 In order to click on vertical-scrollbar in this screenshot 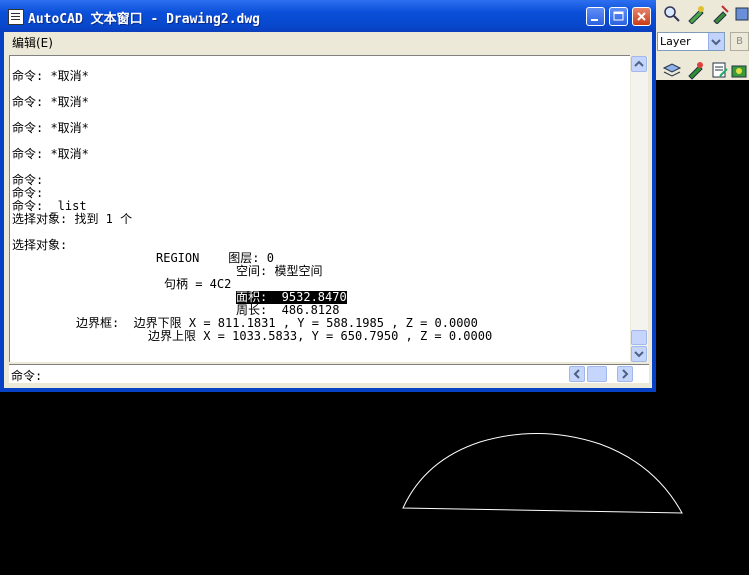, I will do `click(639, 209)`.